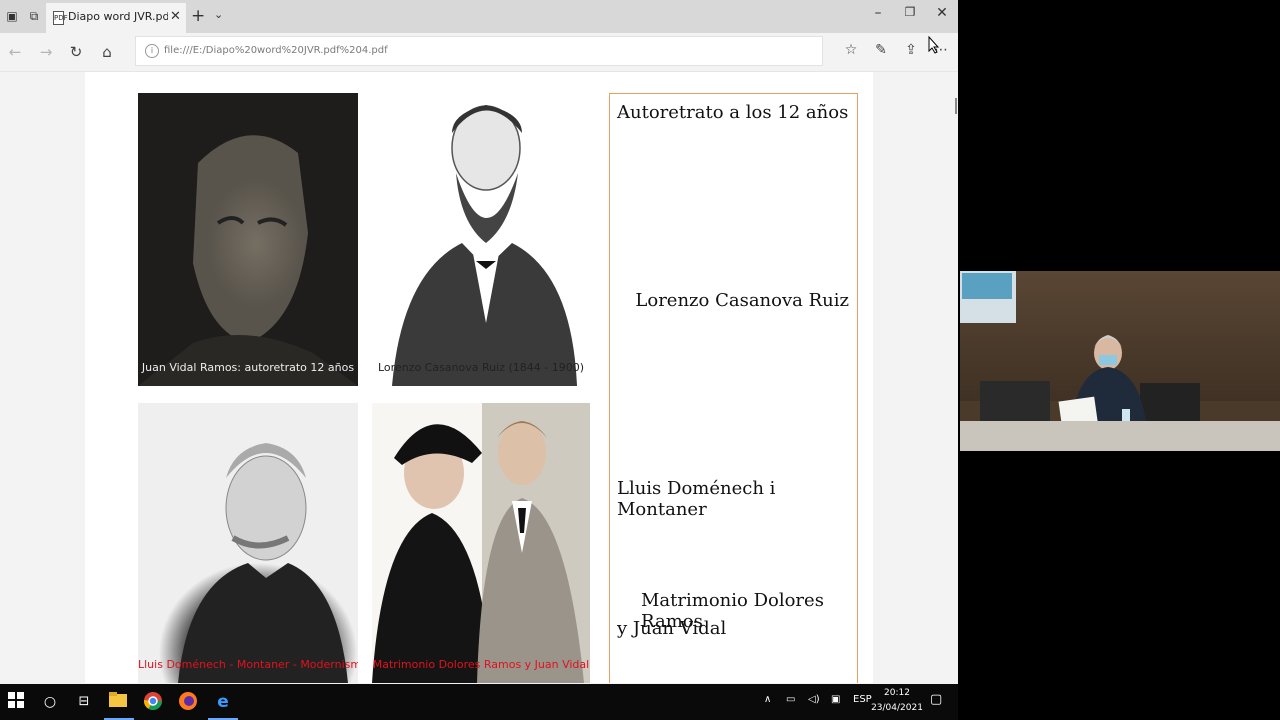  What do you see at coordinates (175, 16) in the screenshot?
I see `close-tab-icon: ✕` at bounding box center [175, 16].